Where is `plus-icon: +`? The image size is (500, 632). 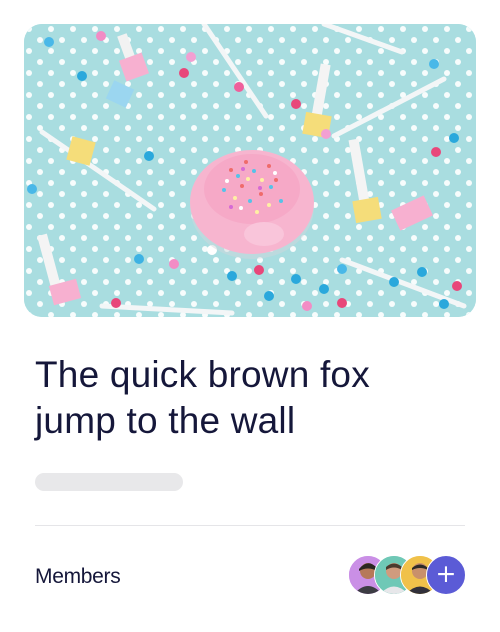 plus-icon: + is located at coordinates (446, 573).